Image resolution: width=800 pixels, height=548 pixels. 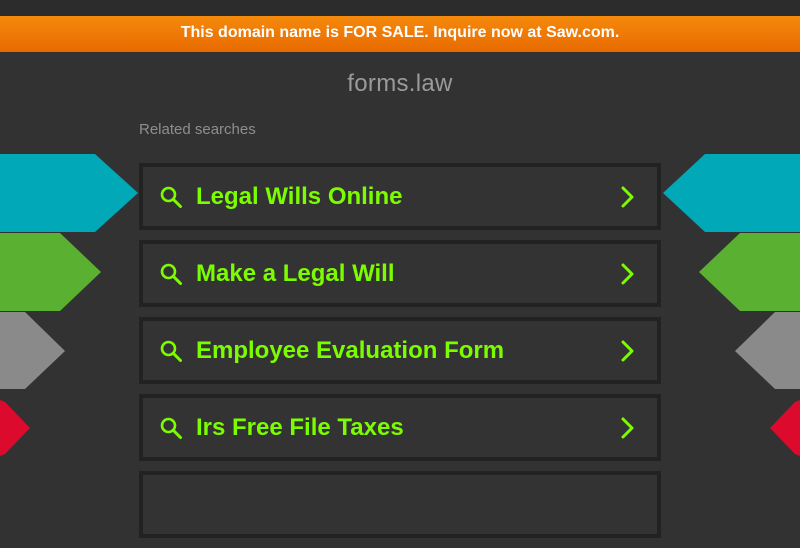 I want to click on right-decorative-arrows, so click(x=731, y=305).